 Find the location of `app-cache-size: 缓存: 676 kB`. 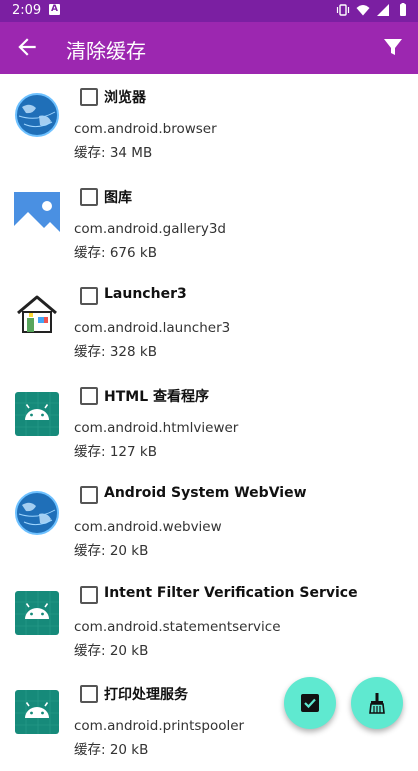

app-cache-size: 缓存: 676 kB is located at coordinates (115, 252).